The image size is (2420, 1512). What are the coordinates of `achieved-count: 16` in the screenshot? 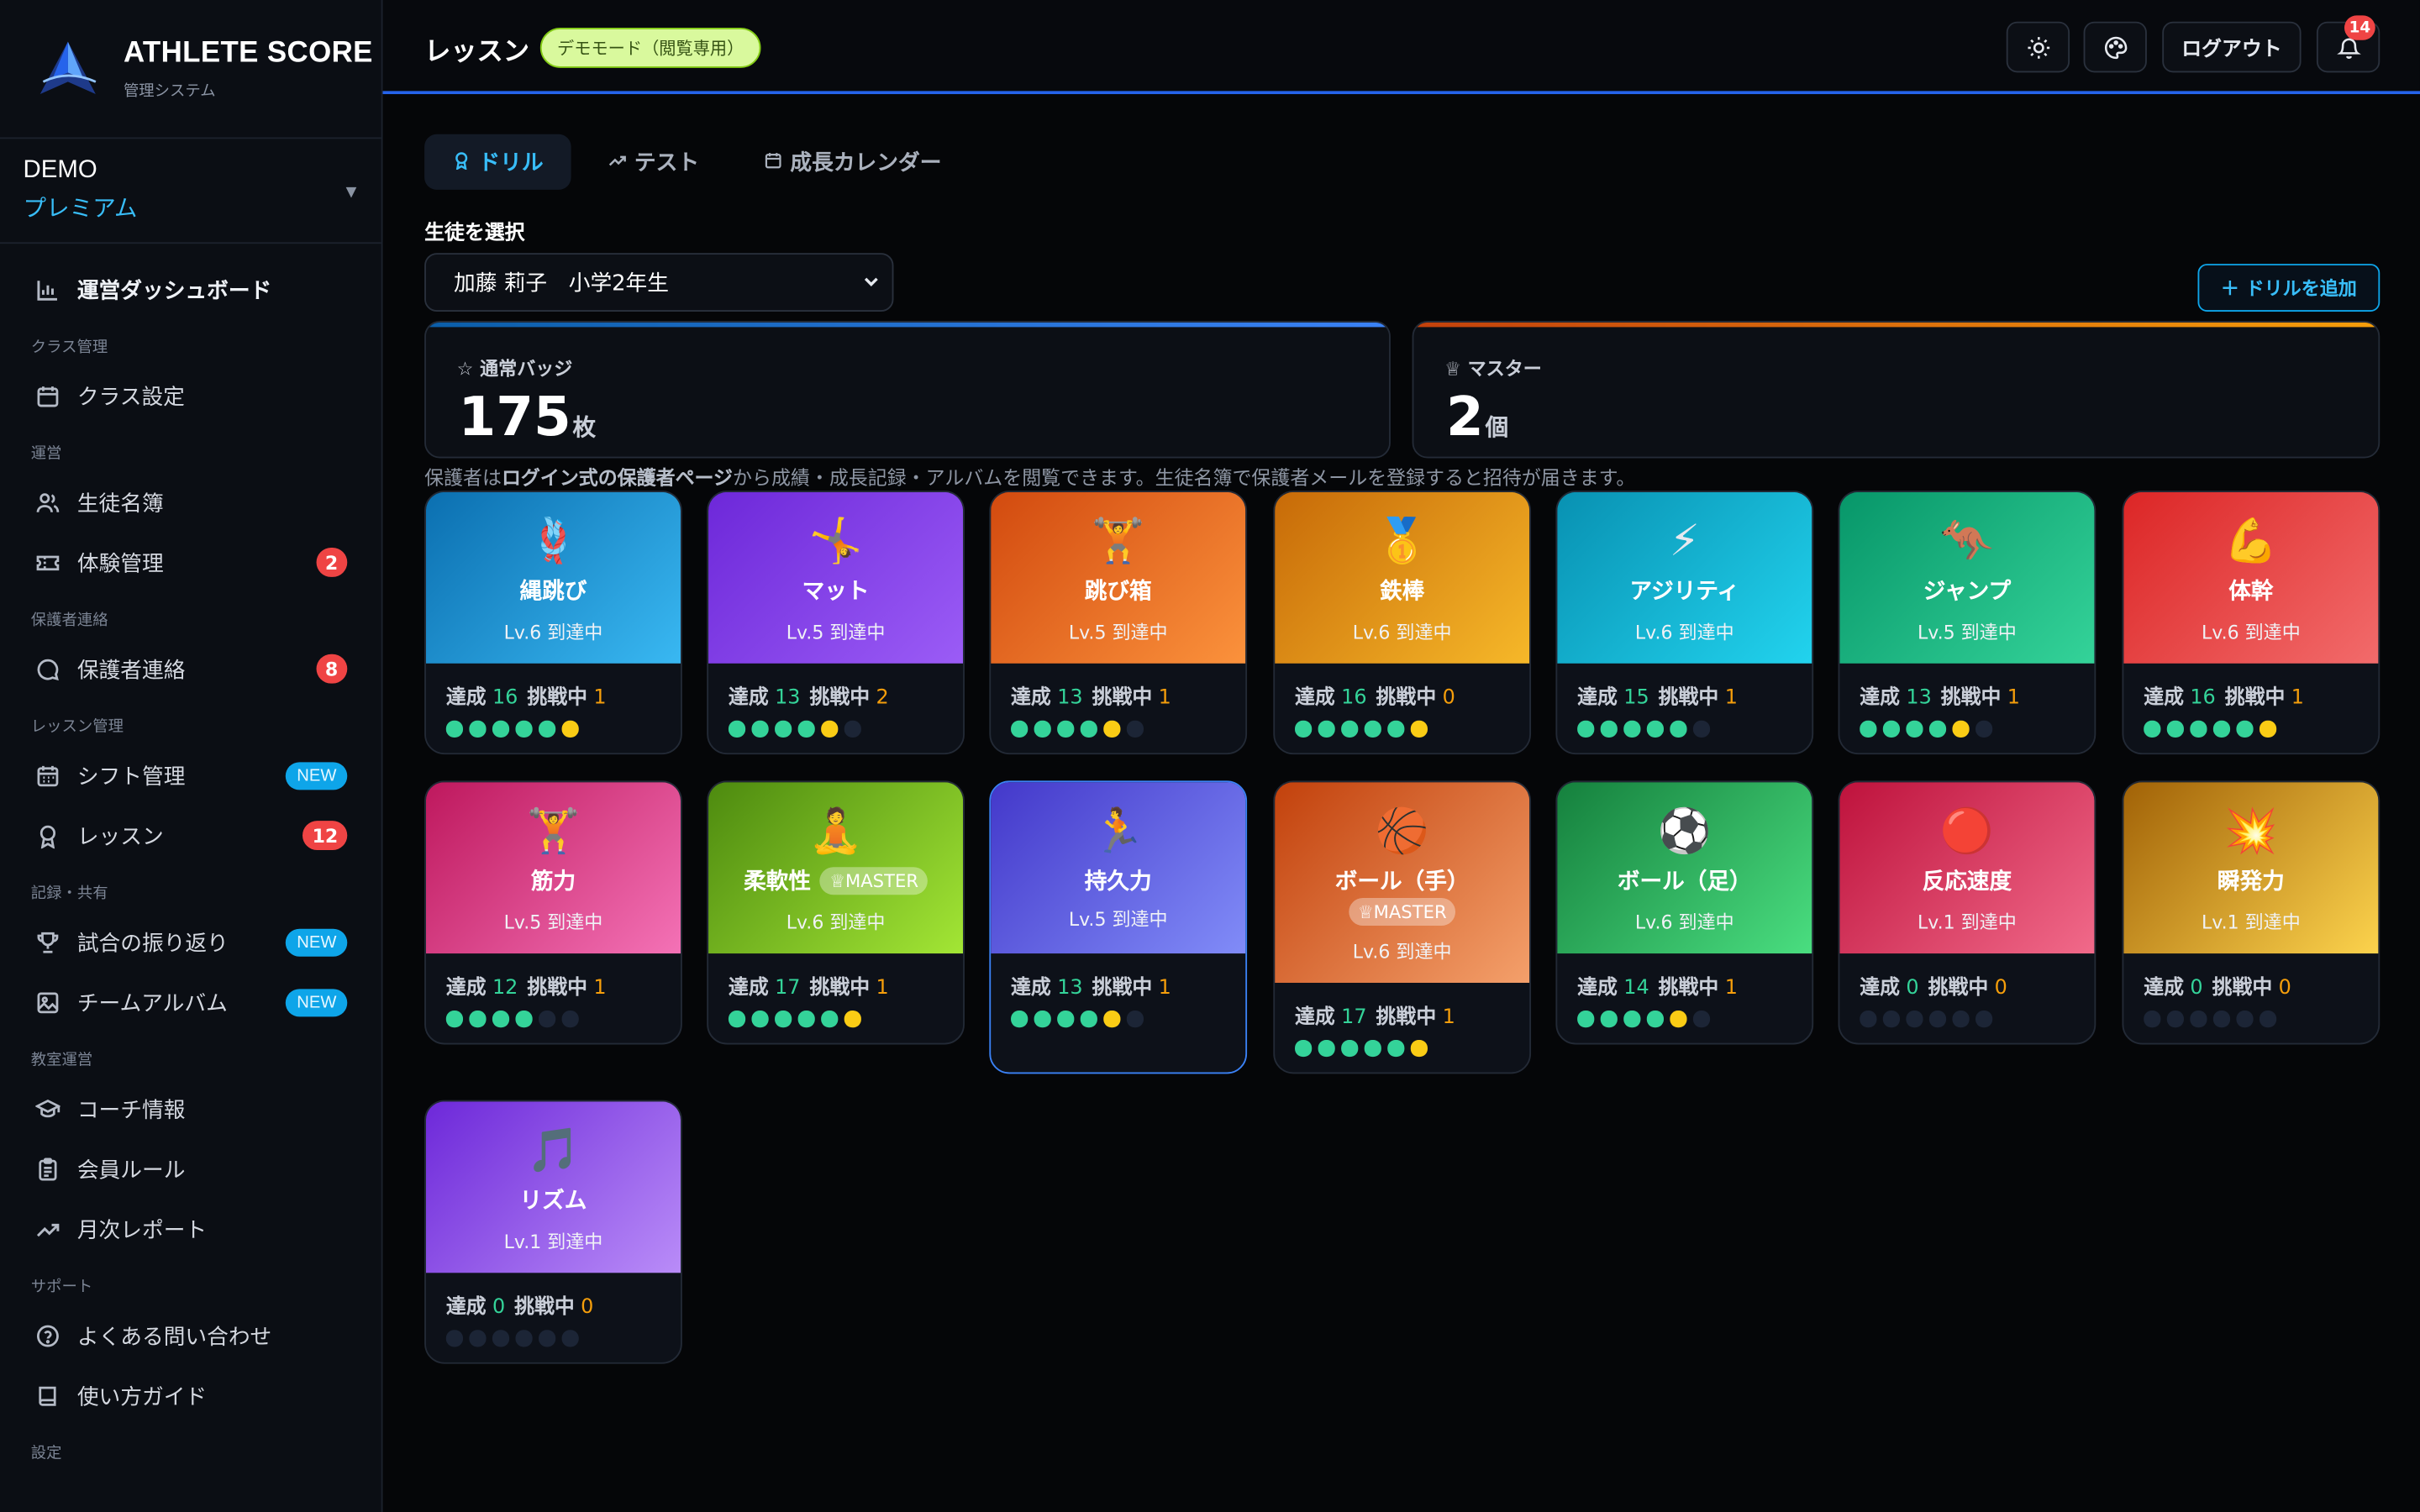 It's located at (2203, 698).